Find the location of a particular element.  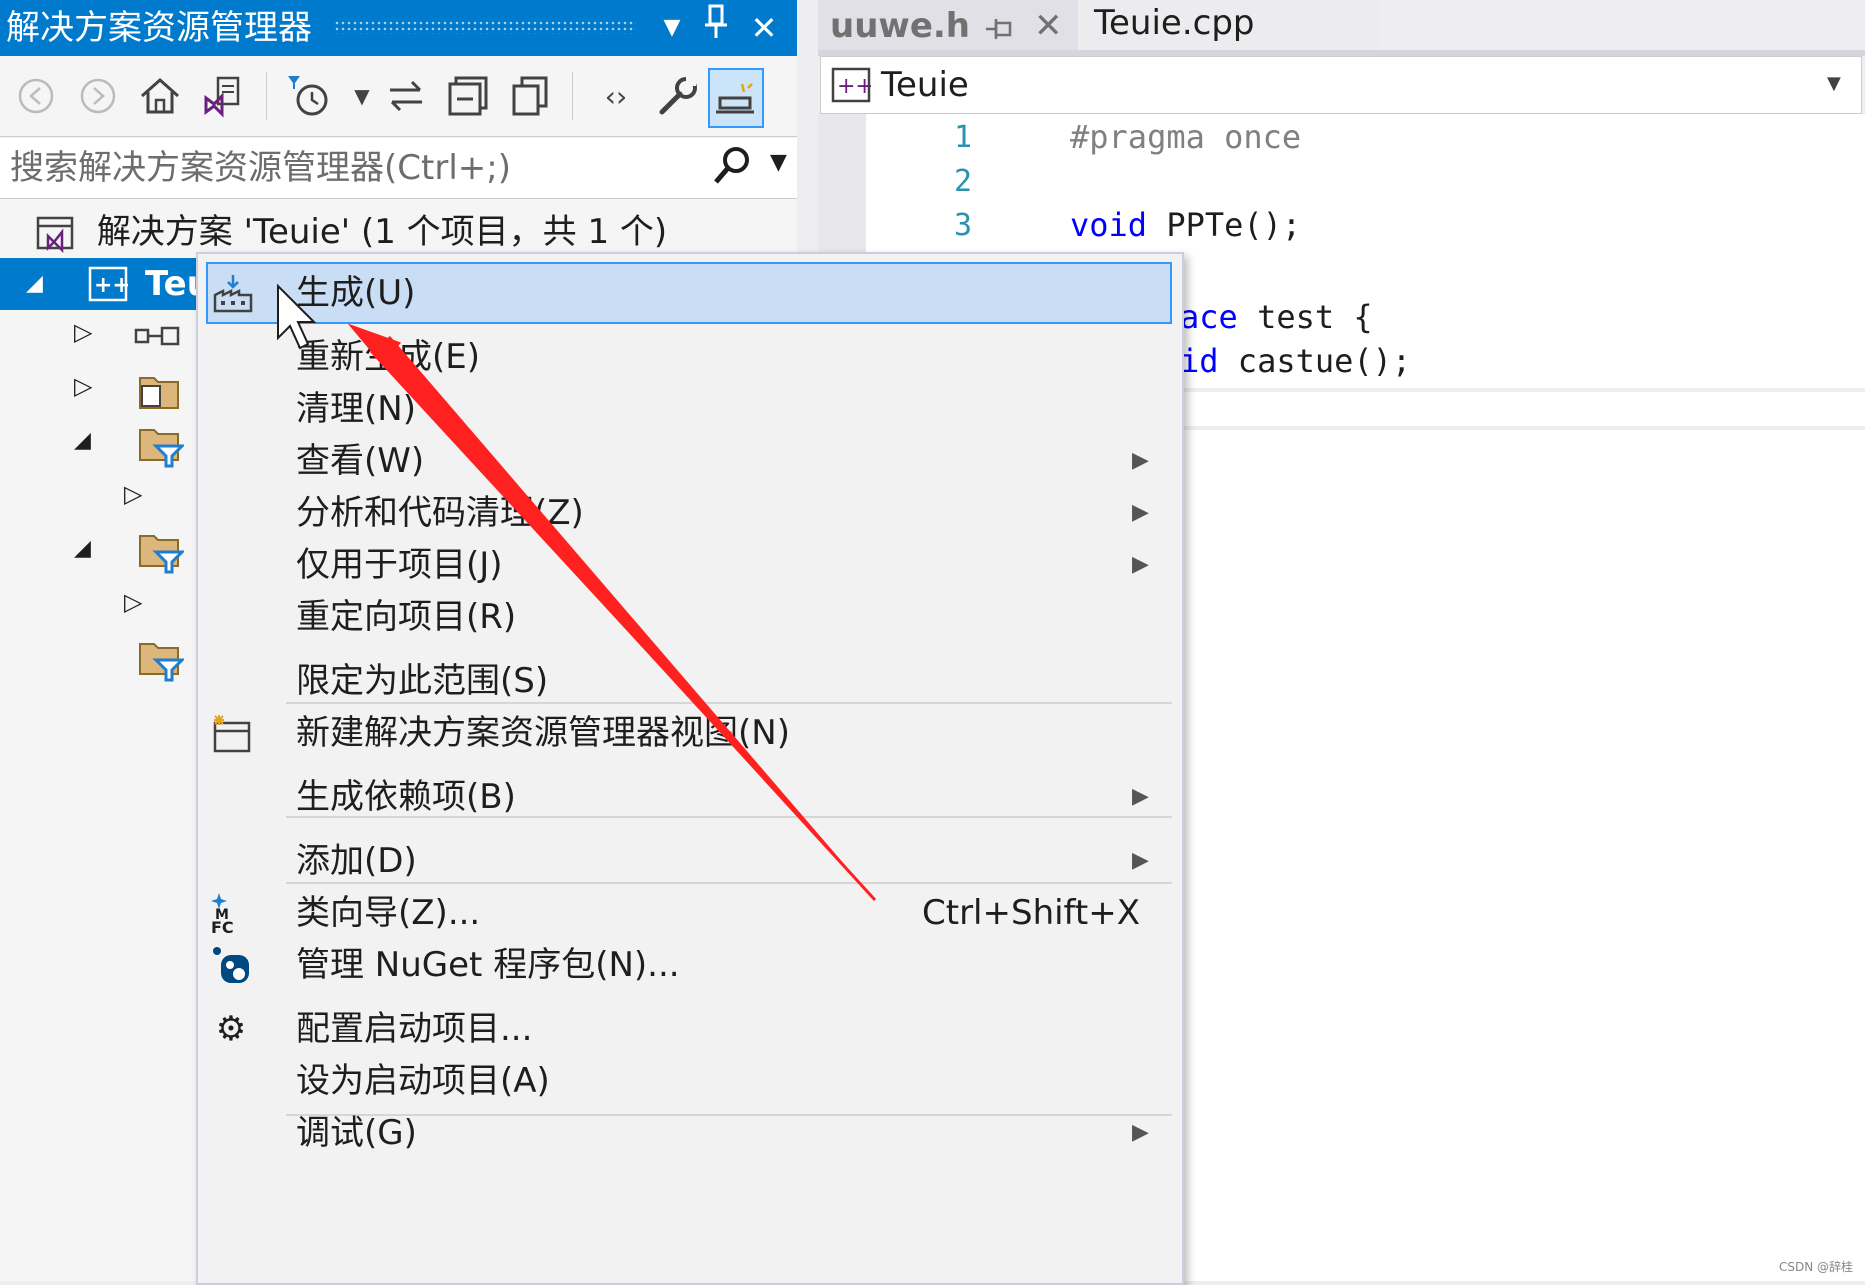

line-number: 3 is located at coordinates (962, 225).